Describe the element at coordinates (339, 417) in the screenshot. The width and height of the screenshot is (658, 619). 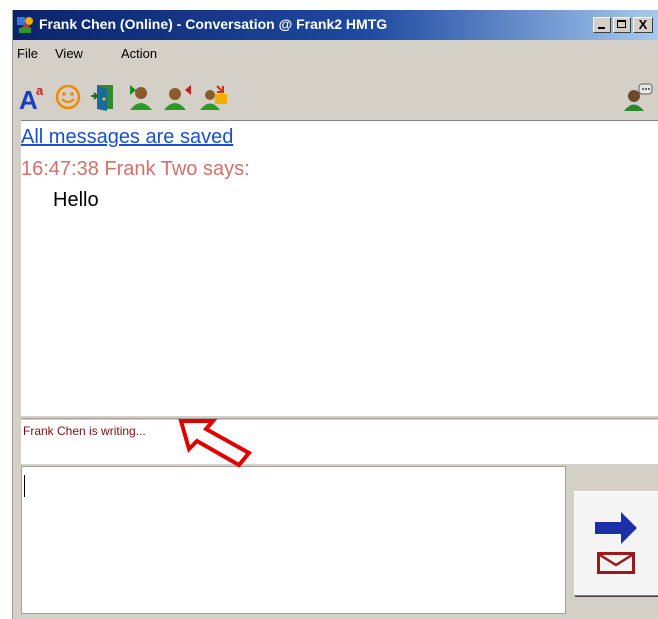
I see `pane-splitter` at that location.